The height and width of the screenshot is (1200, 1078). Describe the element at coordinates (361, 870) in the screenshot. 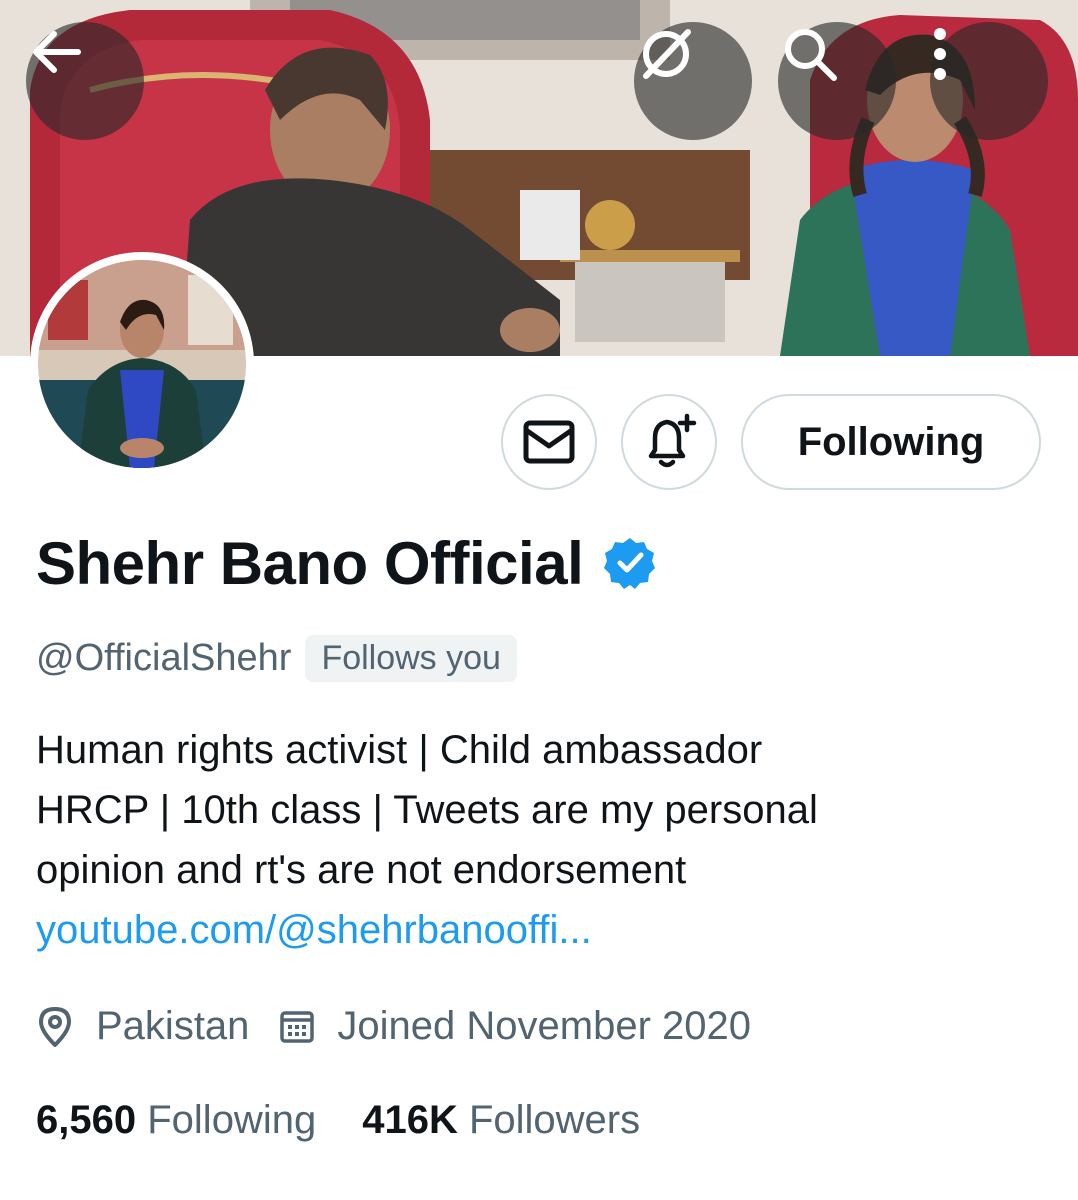

I see `bio-line: opinion and rt's are not endorsement` at that location.